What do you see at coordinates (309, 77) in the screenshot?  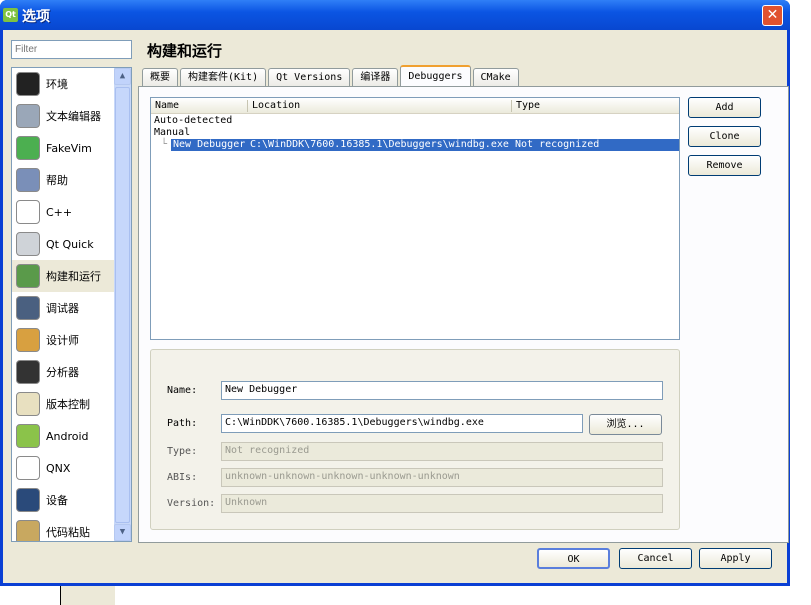 I see `tab: Qt Versions` at bounding box center [309, 77].